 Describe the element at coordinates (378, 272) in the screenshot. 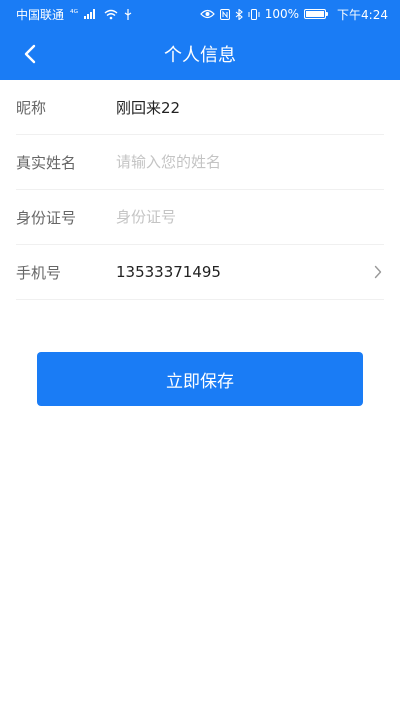

I see `chevron-right-icon` at that location.